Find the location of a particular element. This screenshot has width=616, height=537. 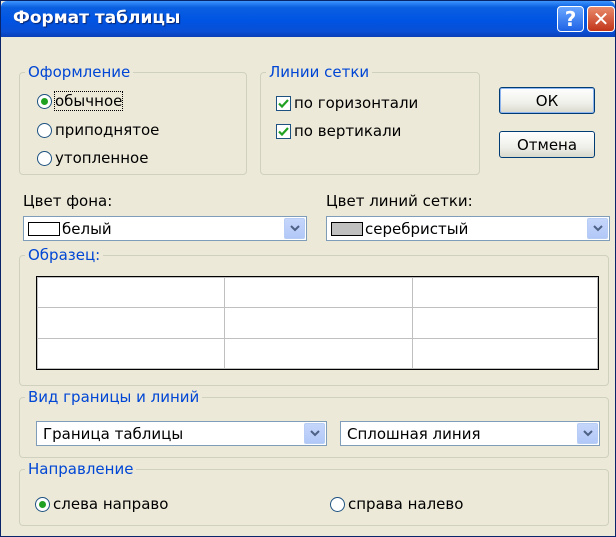

background-color-select: белый is located at coordinates (165, 228).